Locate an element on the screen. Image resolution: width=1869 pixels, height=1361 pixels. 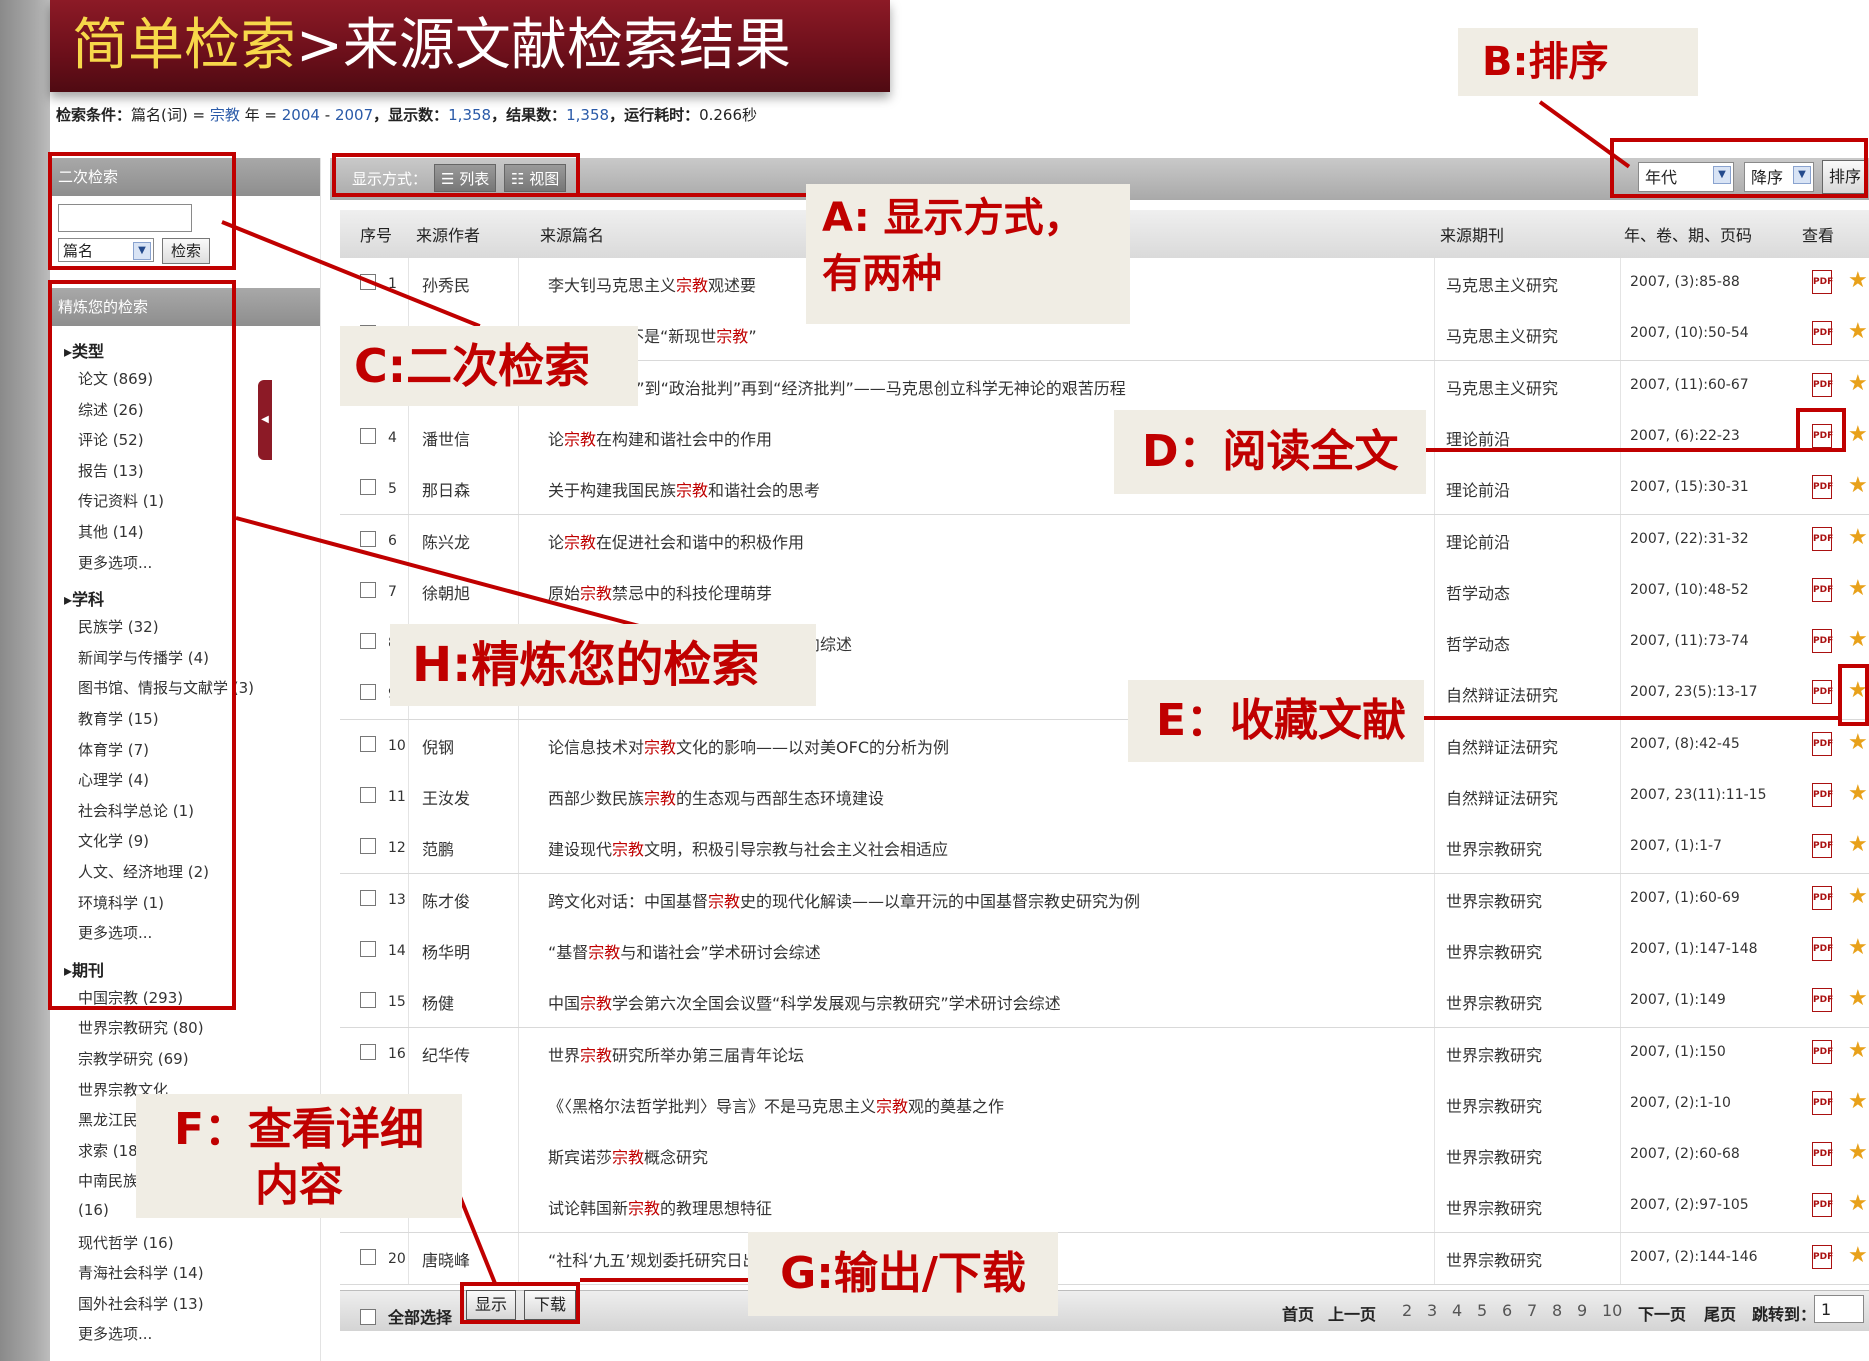
facet-item: (16) is located at coordinates (93, 1210).